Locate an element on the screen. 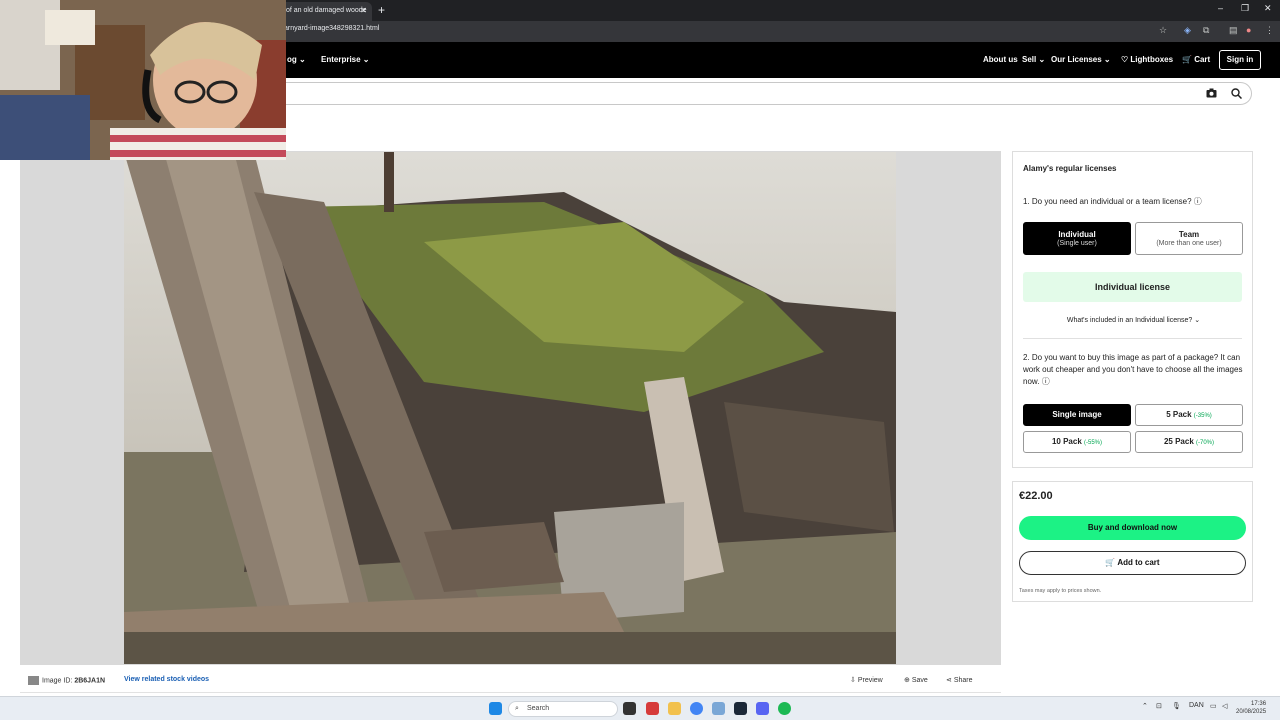  team-license-option: Team (More than one user) is located at coordinates (1189, 238).